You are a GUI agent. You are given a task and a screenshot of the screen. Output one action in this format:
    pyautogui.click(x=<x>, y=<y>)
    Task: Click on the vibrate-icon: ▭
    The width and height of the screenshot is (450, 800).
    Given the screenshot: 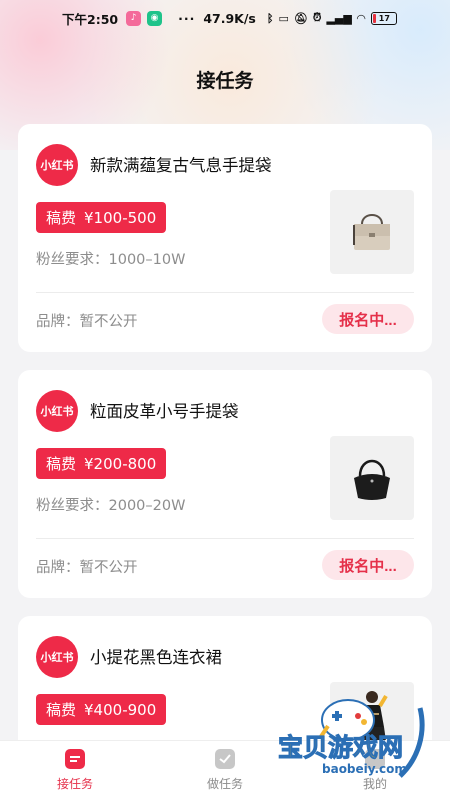 What is the action you would take?
    pyautogui.click(x=283, y=18)
    